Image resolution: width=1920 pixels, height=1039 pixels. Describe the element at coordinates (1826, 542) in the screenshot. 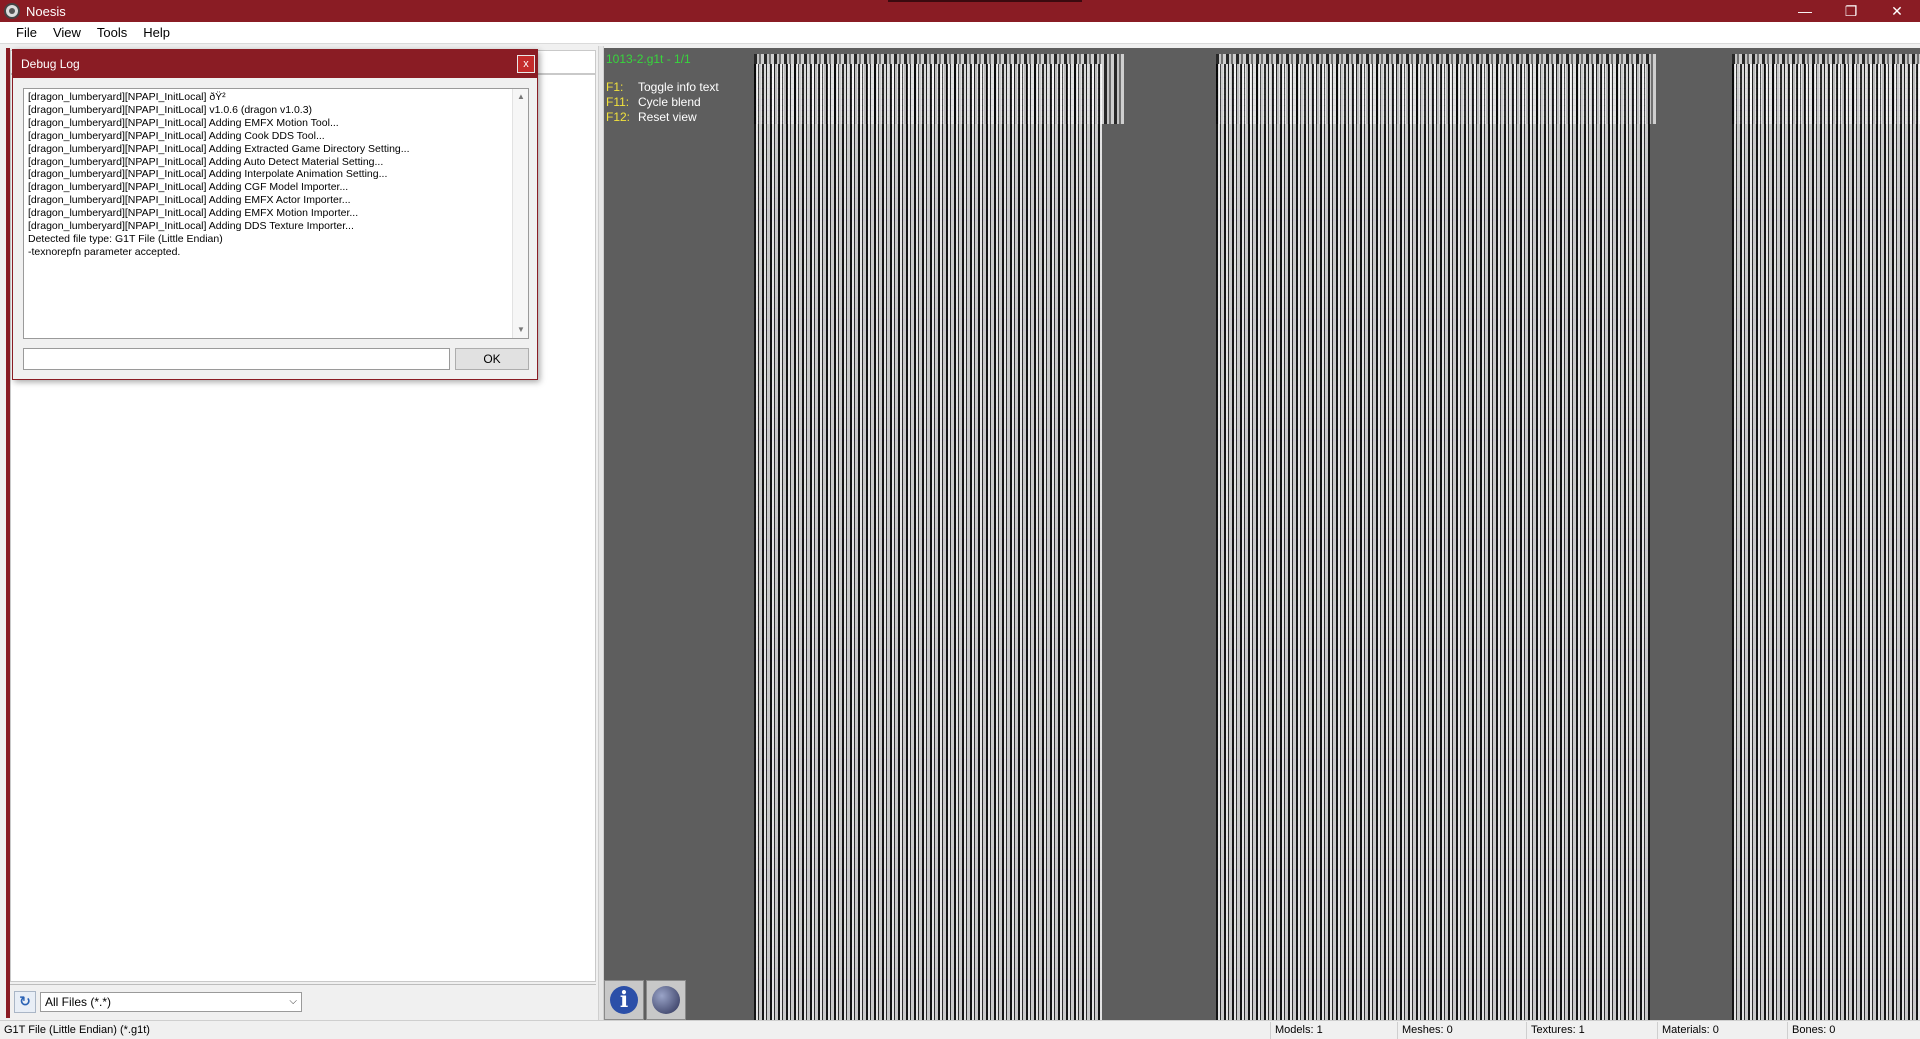

I see `texture-noise-column` at that location.